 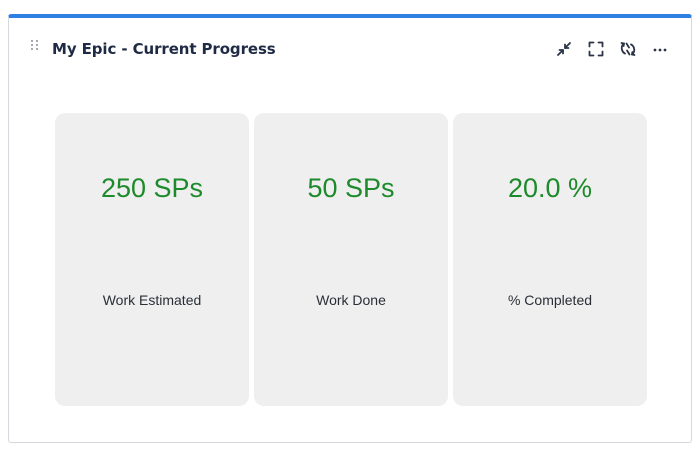 What do you see at coordinates (350, 47) in the screenshot?
I see `gadget-header: My Epic - Current Progress` at bounding box center [350, 47].